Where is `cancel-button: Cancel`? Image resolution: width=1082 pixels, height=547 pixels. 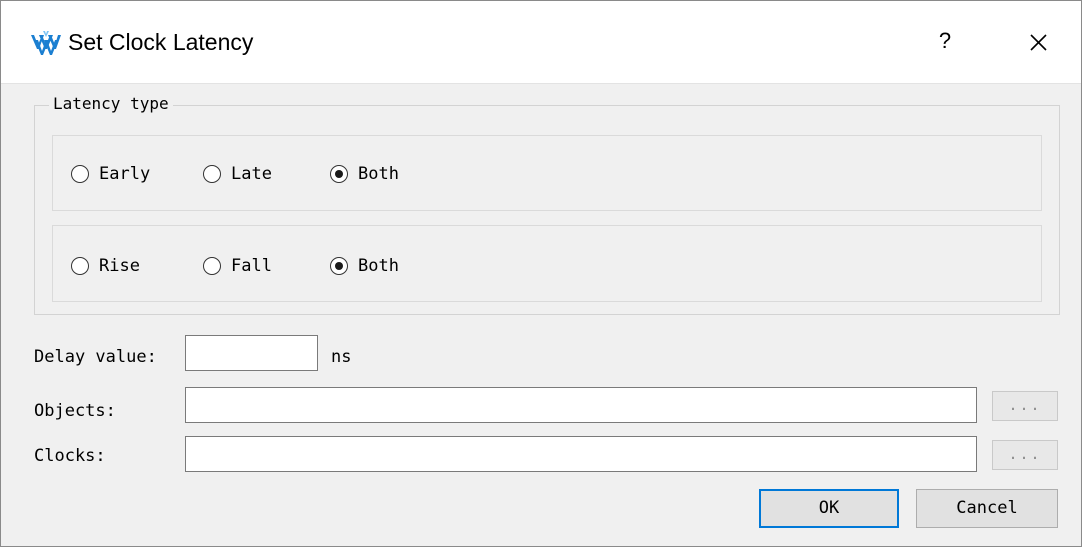 cancel-button: Cancel is located at coordinates (987, 508).